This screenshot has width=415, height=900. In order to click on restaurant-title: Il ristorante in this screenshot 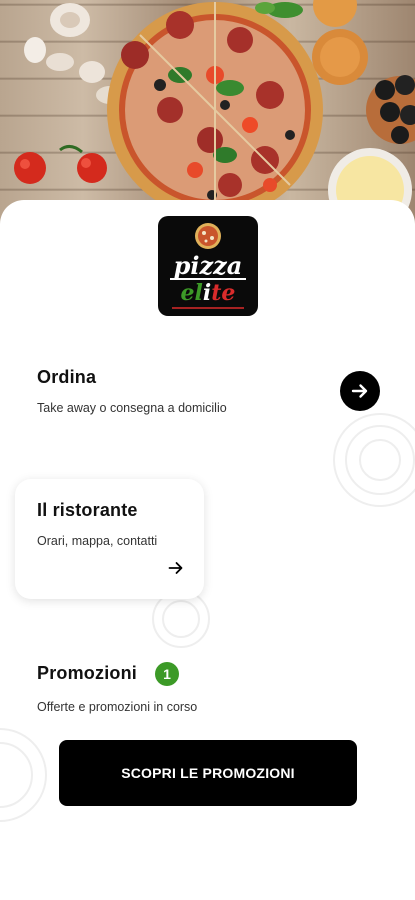, I will do `click(87, 510)`.